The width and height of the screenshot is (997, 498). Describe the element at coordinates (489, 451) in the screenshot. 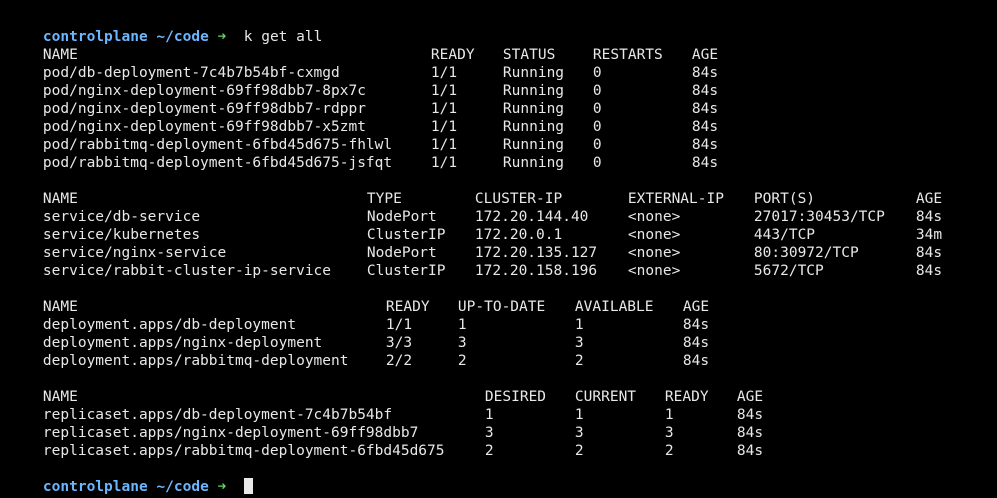

I see `replicaset-desired: 2` at that location.